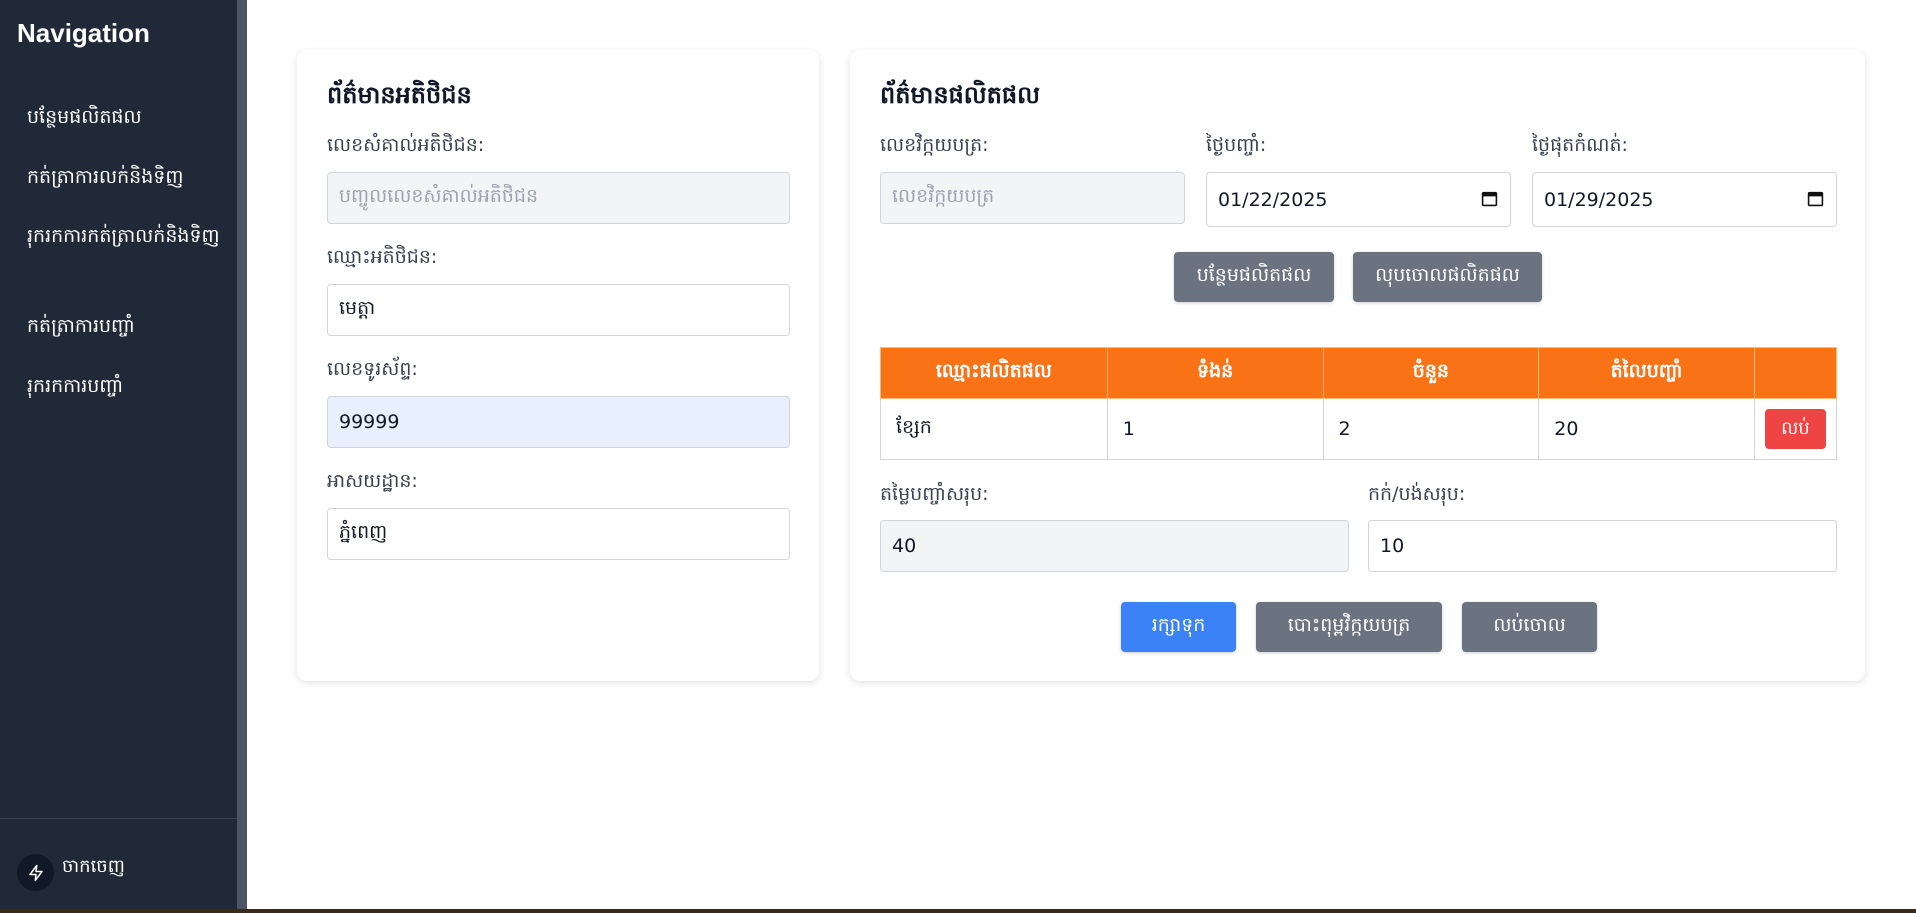 Image resolution: width=1916 pixels, height=913 pixels. What do you see at coordinates (127, 177) in the screenshot?
I see `nav-item-record-sales: កត់ត្រាការលក់និងទិញ` at bounding box center [127, 177].